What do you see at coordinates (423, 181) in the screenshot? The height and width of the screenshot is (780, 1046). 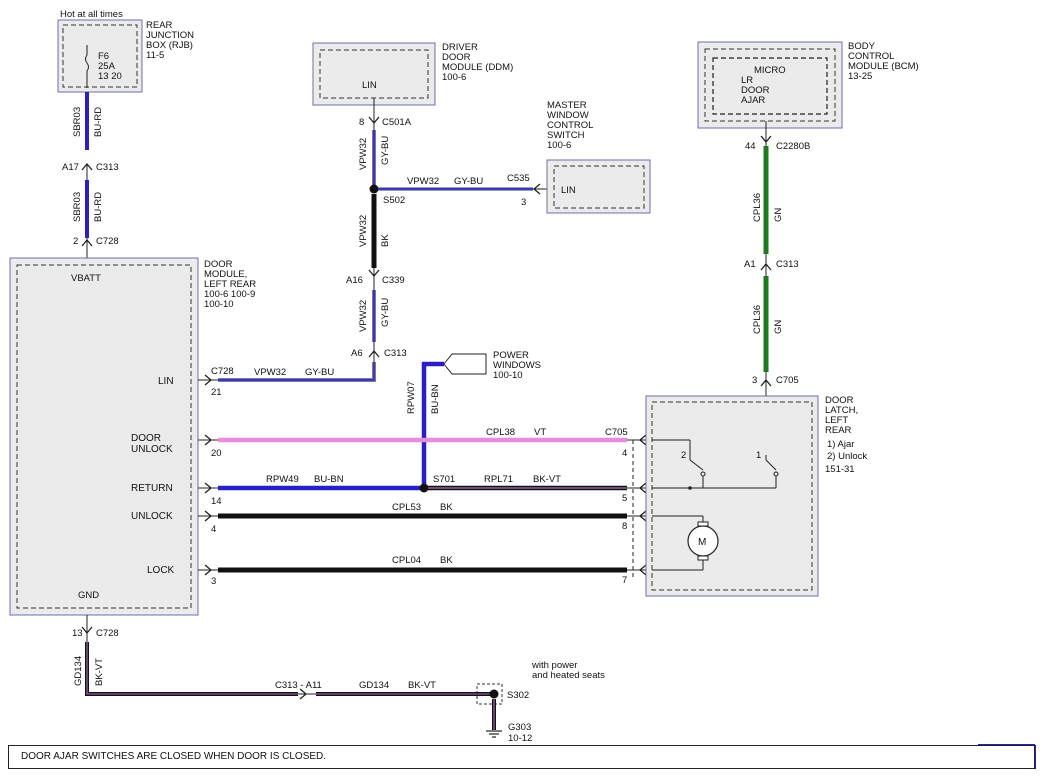 I see `wire-vpw32-label-2: VPW32` at bounding box center [423, 181].